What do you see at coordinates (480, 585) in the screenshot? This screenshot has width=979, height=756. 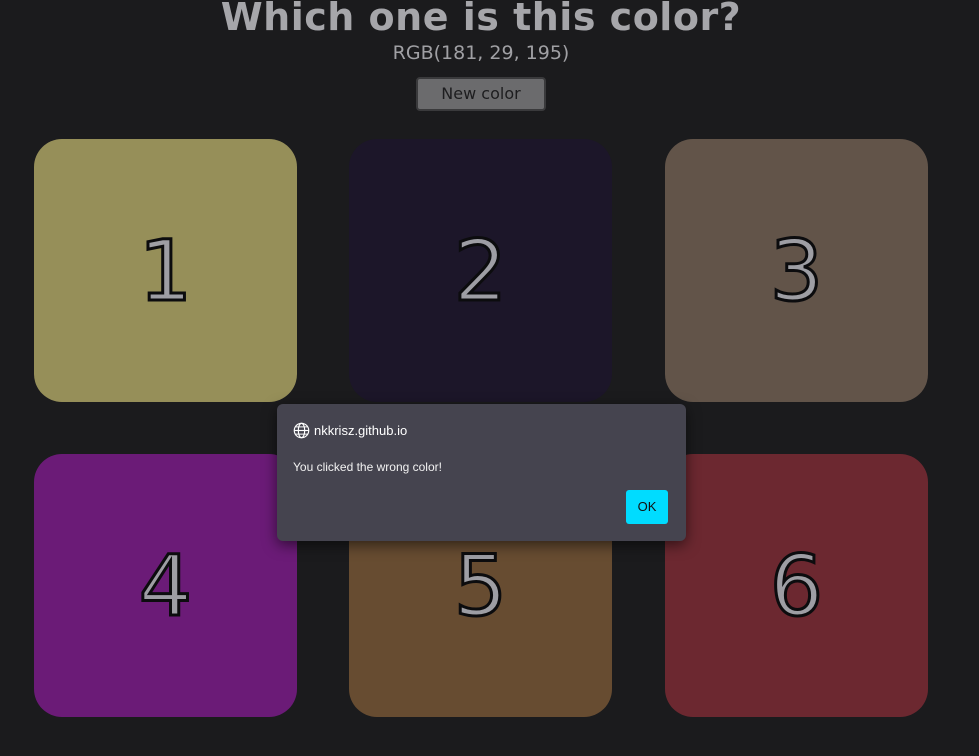 I see `tile-number: 5` at bounding box center [480, 585].